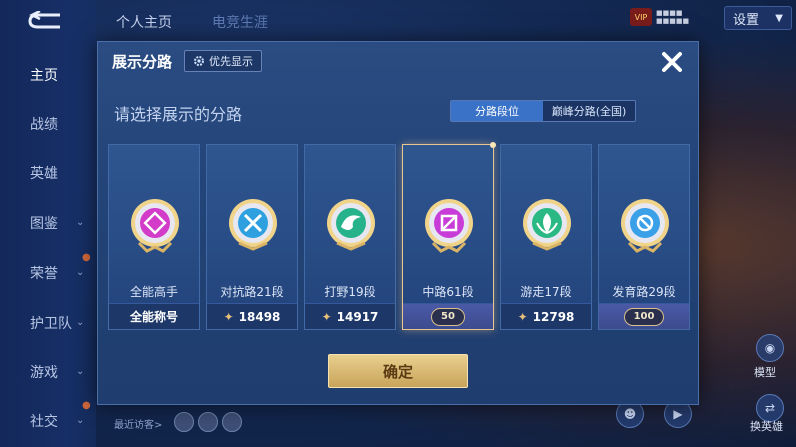 The image size is (796, 447). What do you see at coordinates (766, 426) in the screenshot?
I see `swap-hero-label: 换英雄` at bounding box center [766, 426].